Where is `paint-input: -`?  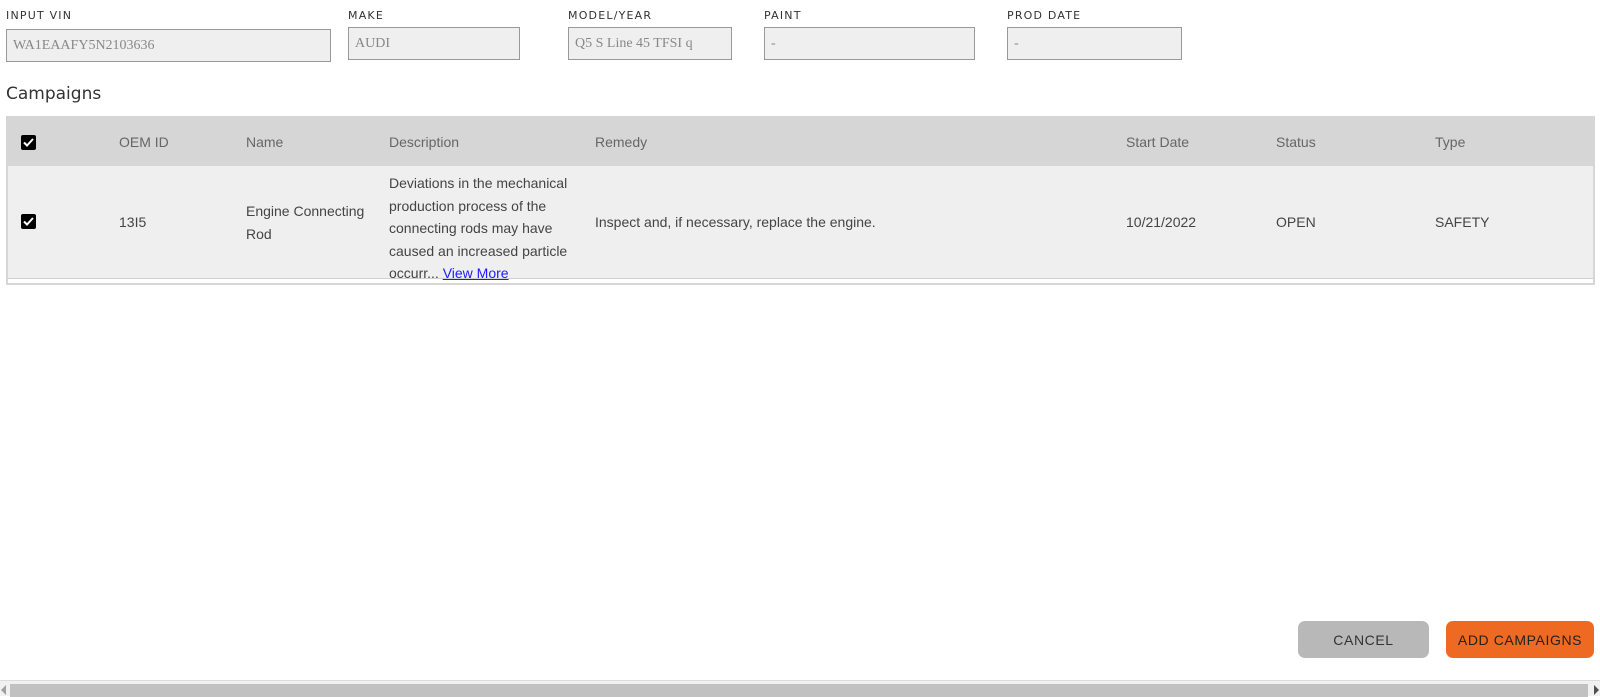 paint-input: - is located at coordinates (869, 43).